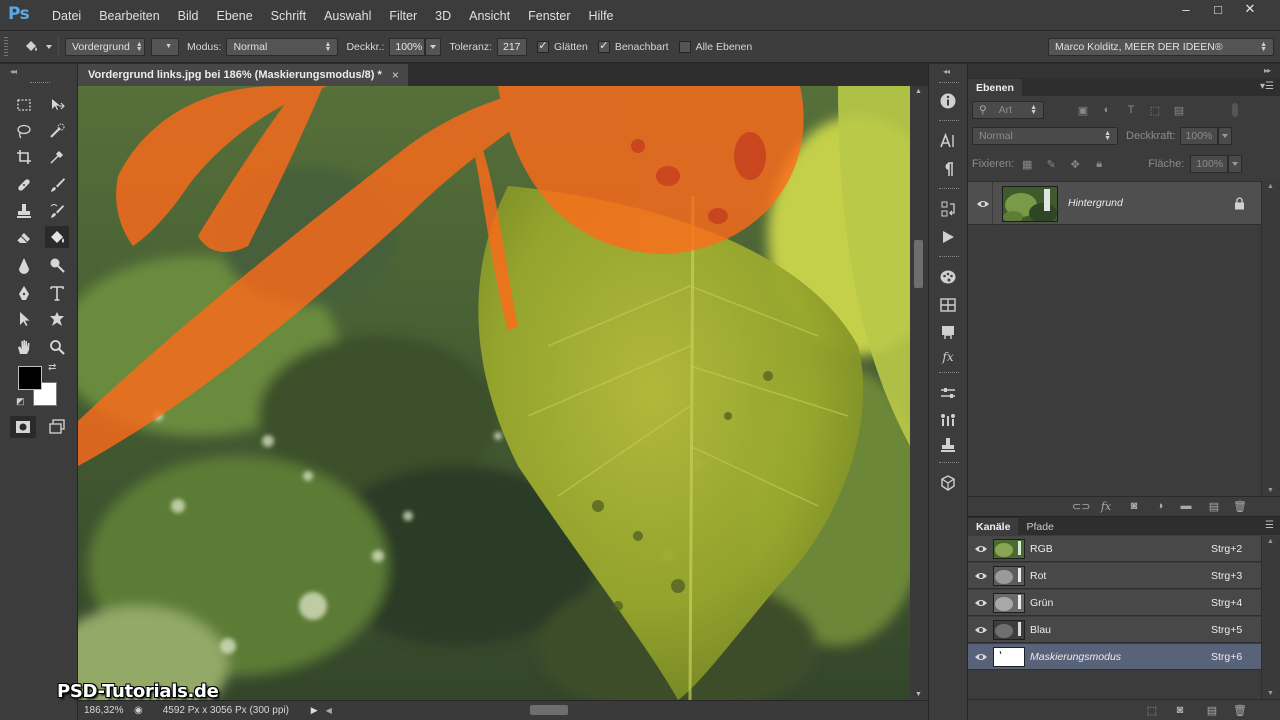  Describe the element at coordinates (1161, 47) in the screenshot. I see `workspace-select: Marco Kolditz, MEER DER IDEEN® ▲ ▼` at that location.